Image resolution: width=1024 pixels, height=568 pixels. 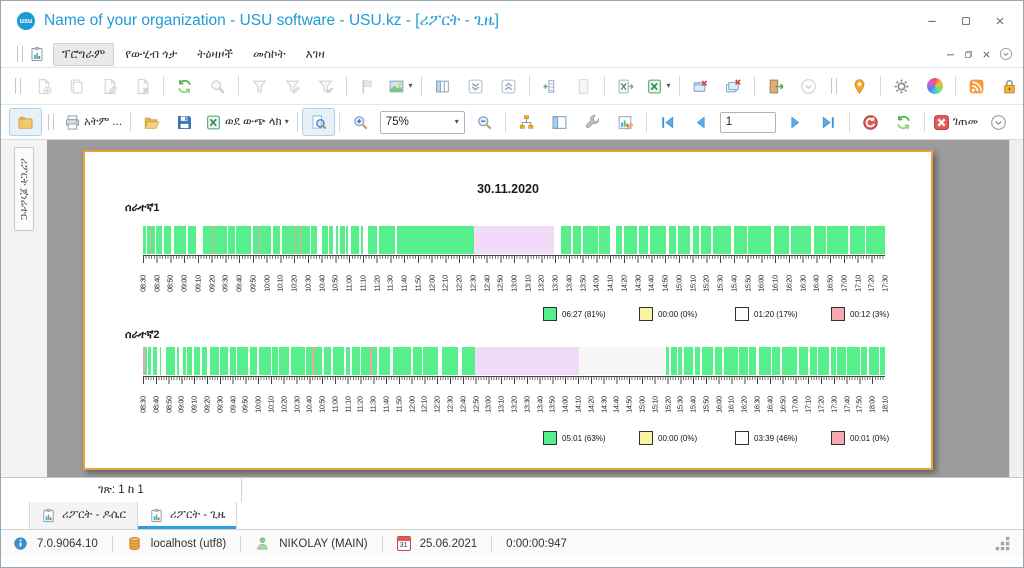 What do you see at coordinates (870, 438) in the screenshot?
I see `legend-label: 00:01 (0%)` at bounding box center [870, 438].